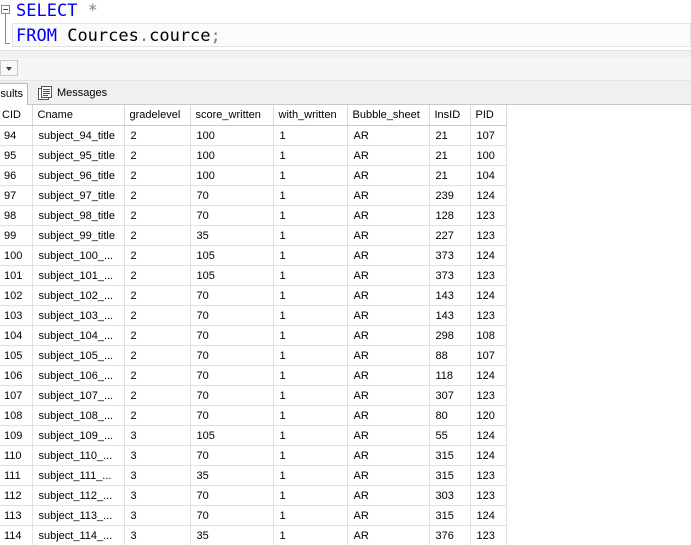 The height and width of the screenshot is (545, 691). Describe the element at coordinates (450, 415) in the screenshot. I see `cell-insid: 80` at that location.